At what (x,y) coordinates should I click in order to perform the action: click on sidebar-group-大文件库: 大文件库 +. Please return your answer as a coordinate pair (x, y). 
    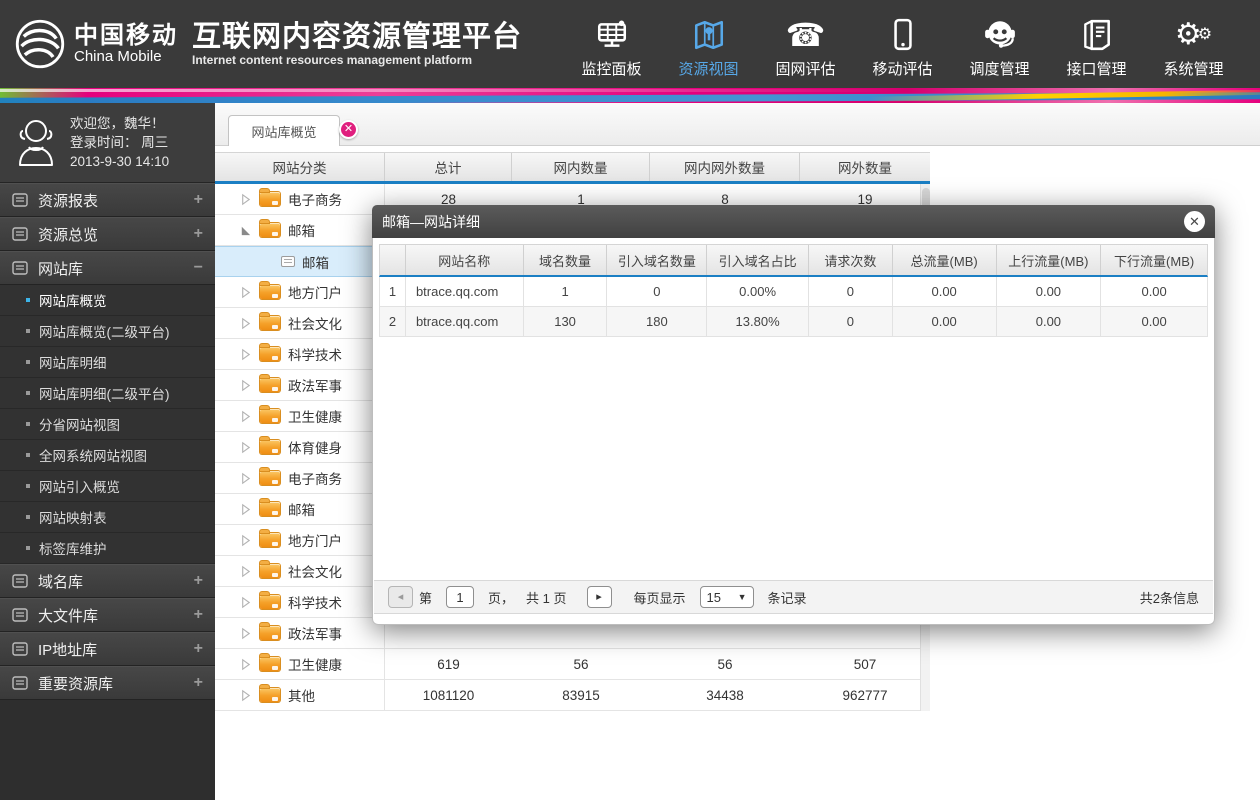
    Looking at the image, I should click on (107, 615).